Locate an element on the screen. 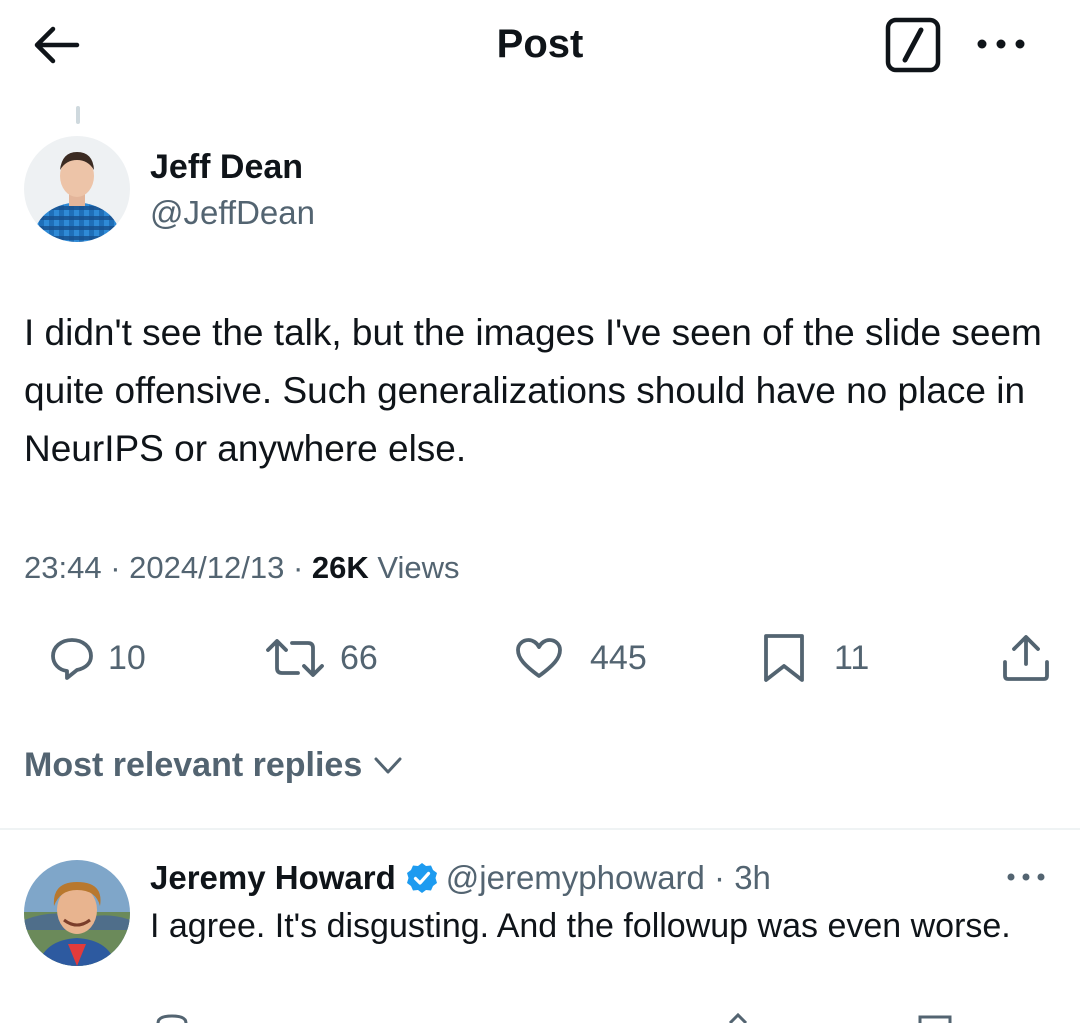  more-options-button is located at coordinates (1001, 44).